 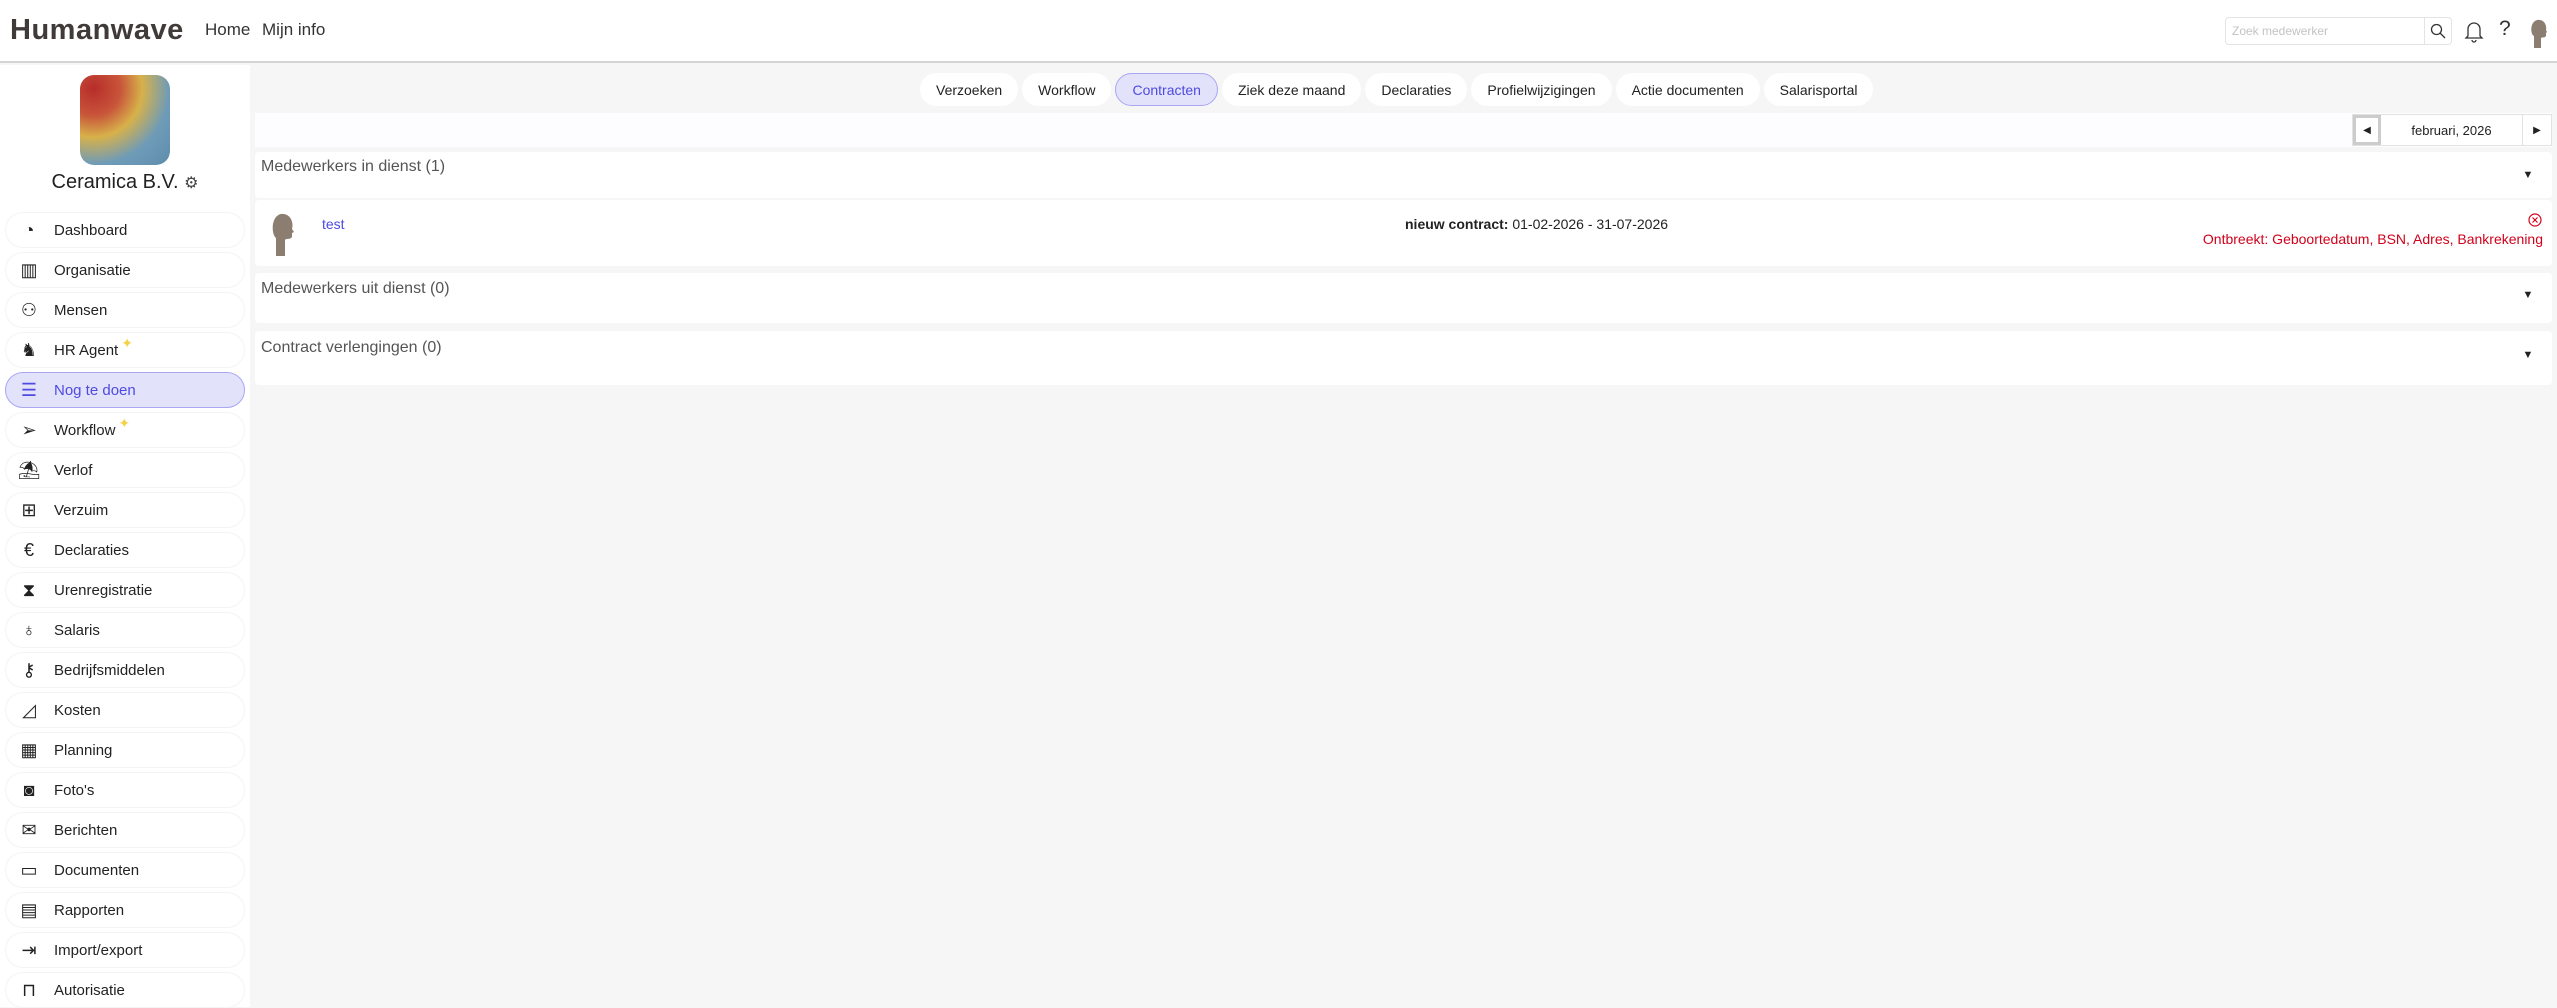 What do you see at coordinates (29, 509) in the screenshot?
I see `medical-kit-icon: ⊞` at bounding box center [29, 509].